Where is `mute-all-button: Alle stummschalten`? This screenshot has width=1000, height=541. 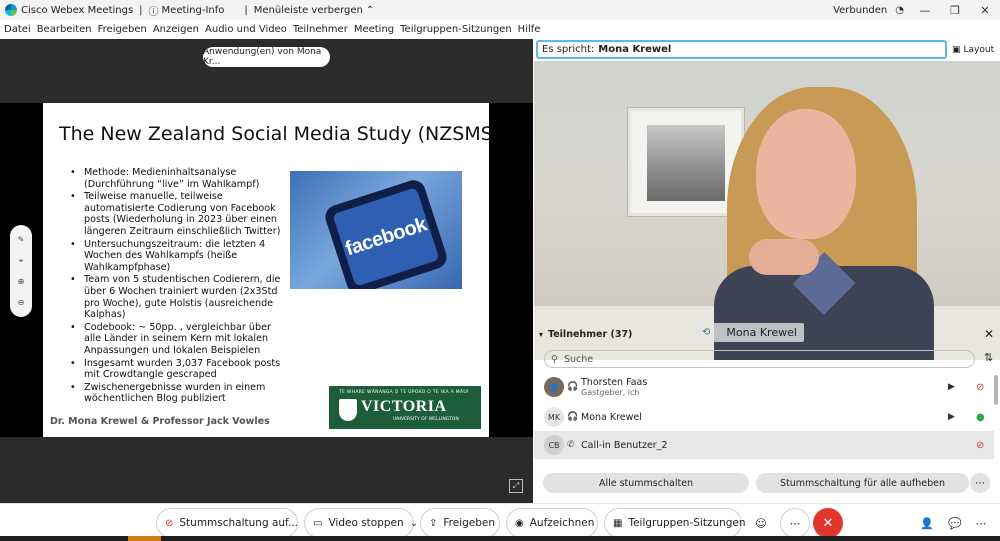 mute-all-button: Alle stummschalten is located at coordinates (646, 483).